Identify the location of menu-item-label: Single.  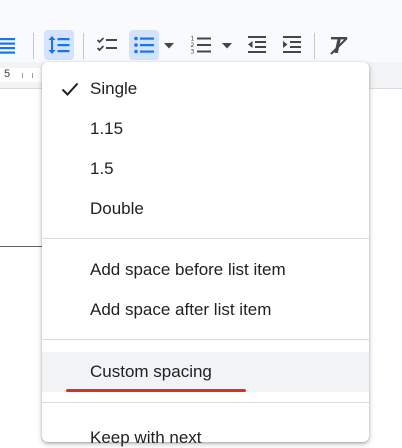
(114, 88).